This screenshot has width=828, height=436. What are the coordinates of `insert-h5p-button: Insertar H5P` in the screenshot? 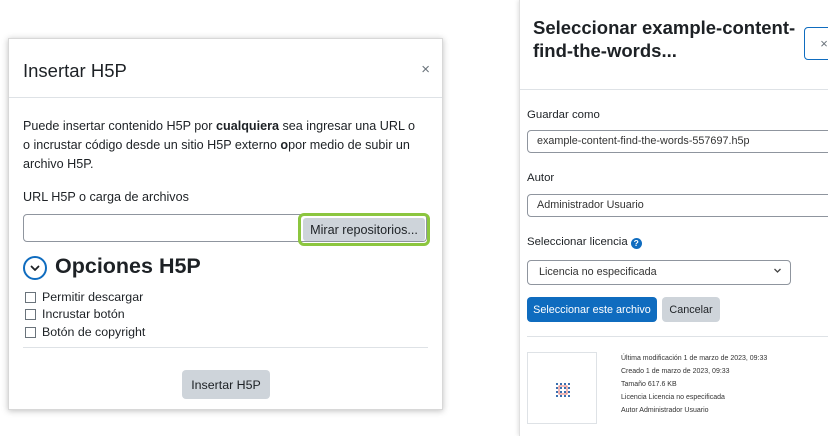 It's located at (226, 384).